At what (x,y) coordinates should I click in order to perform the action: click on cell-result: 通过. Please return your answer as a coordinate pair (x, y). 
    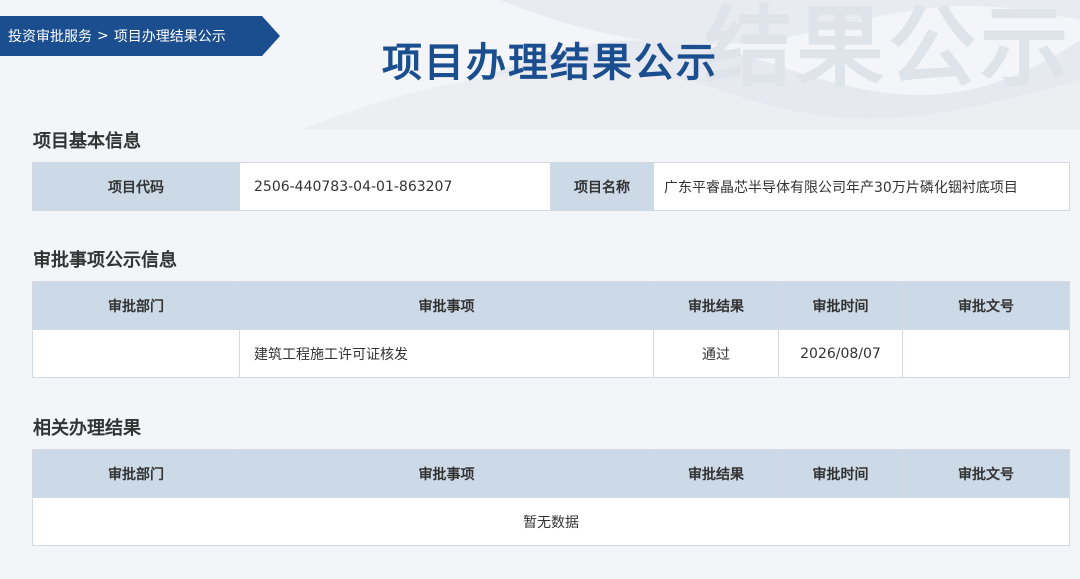
    Looking at the image, I should click on (716, 353).